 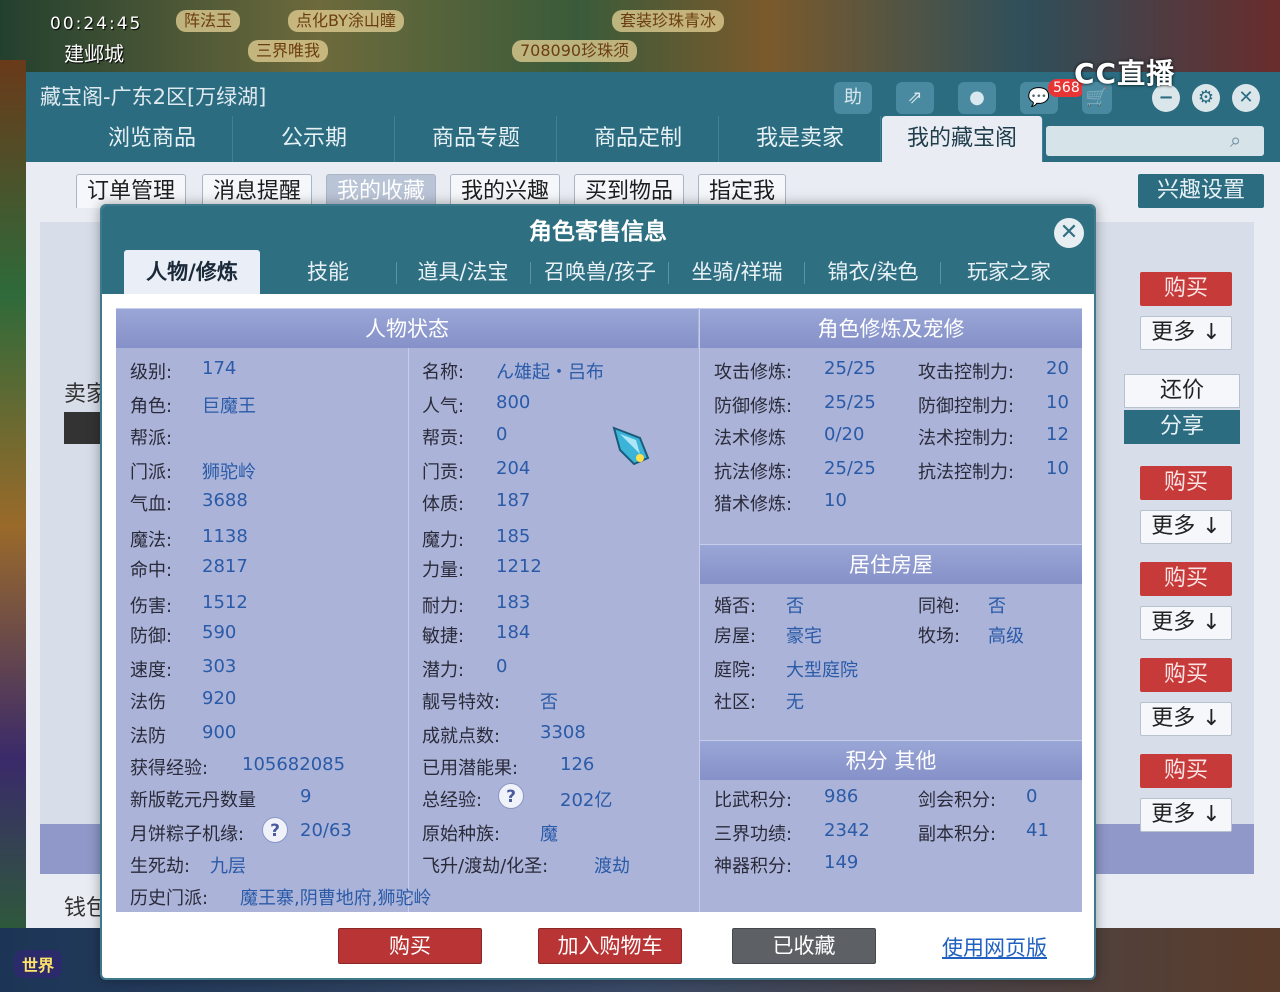 I want to click on stat-label: 门派:, so click(x=151, y=472).